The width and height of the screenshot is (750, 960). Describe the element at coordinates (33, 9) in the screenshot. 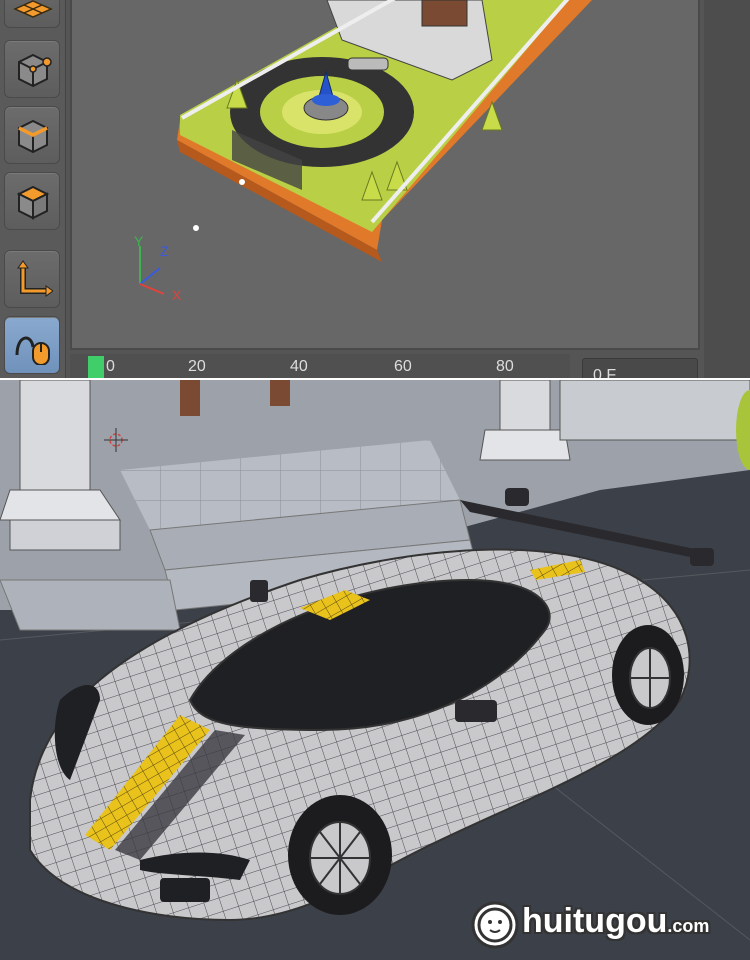

I see `orange-grid-icon` at that location.